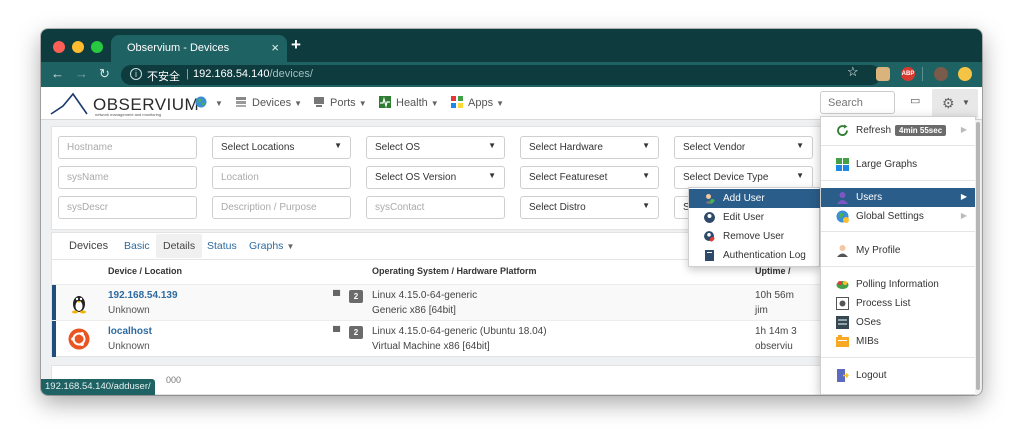 This screenshot has width=1024, height=448. Describe the element at coordinates (842, 198) in the screenshot. I see `users-icon` at that location.